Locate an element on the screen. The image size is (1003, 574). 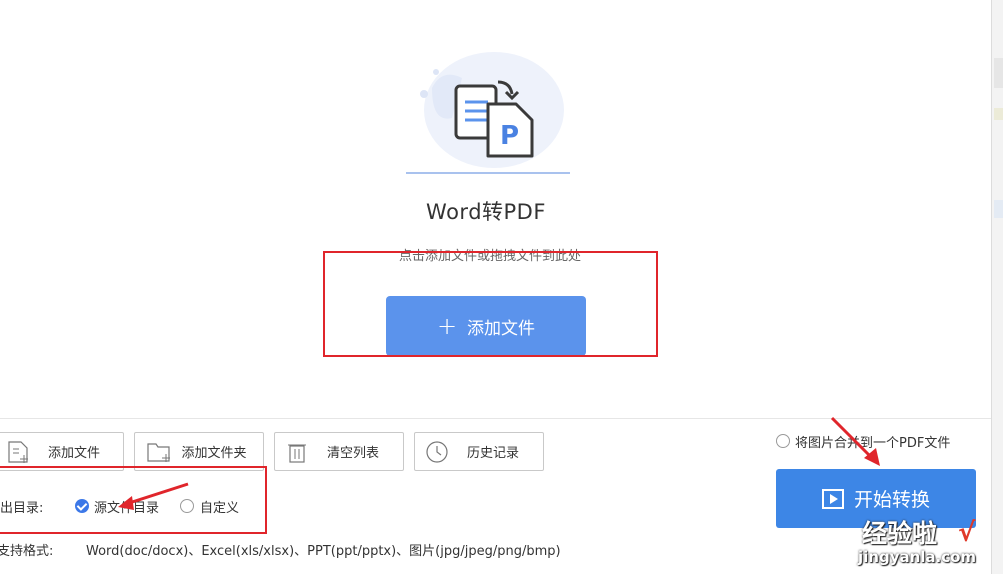
history-button: 历史记录 is located at coordinates (479, 451).